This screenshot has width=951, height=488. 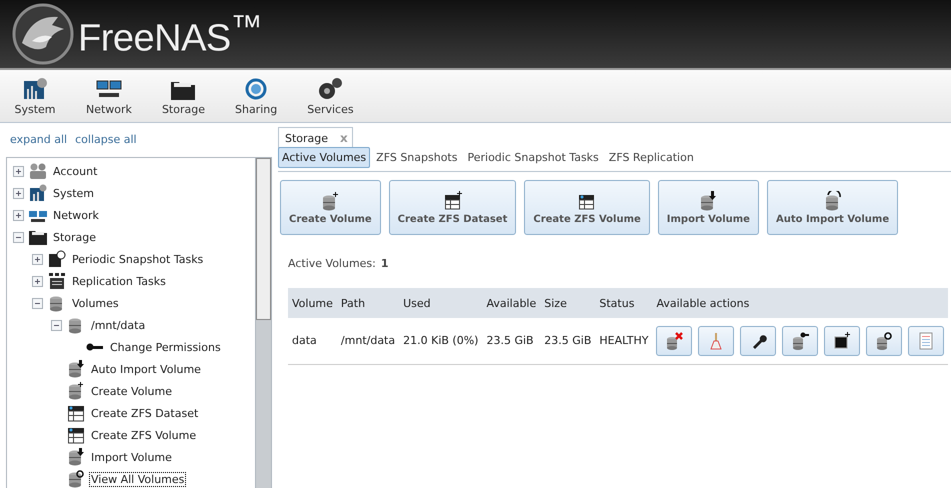 What do you see at coordinates (74, 193) in the screenshot?
I see `tree-item: System` at bounding box center [74, 193].